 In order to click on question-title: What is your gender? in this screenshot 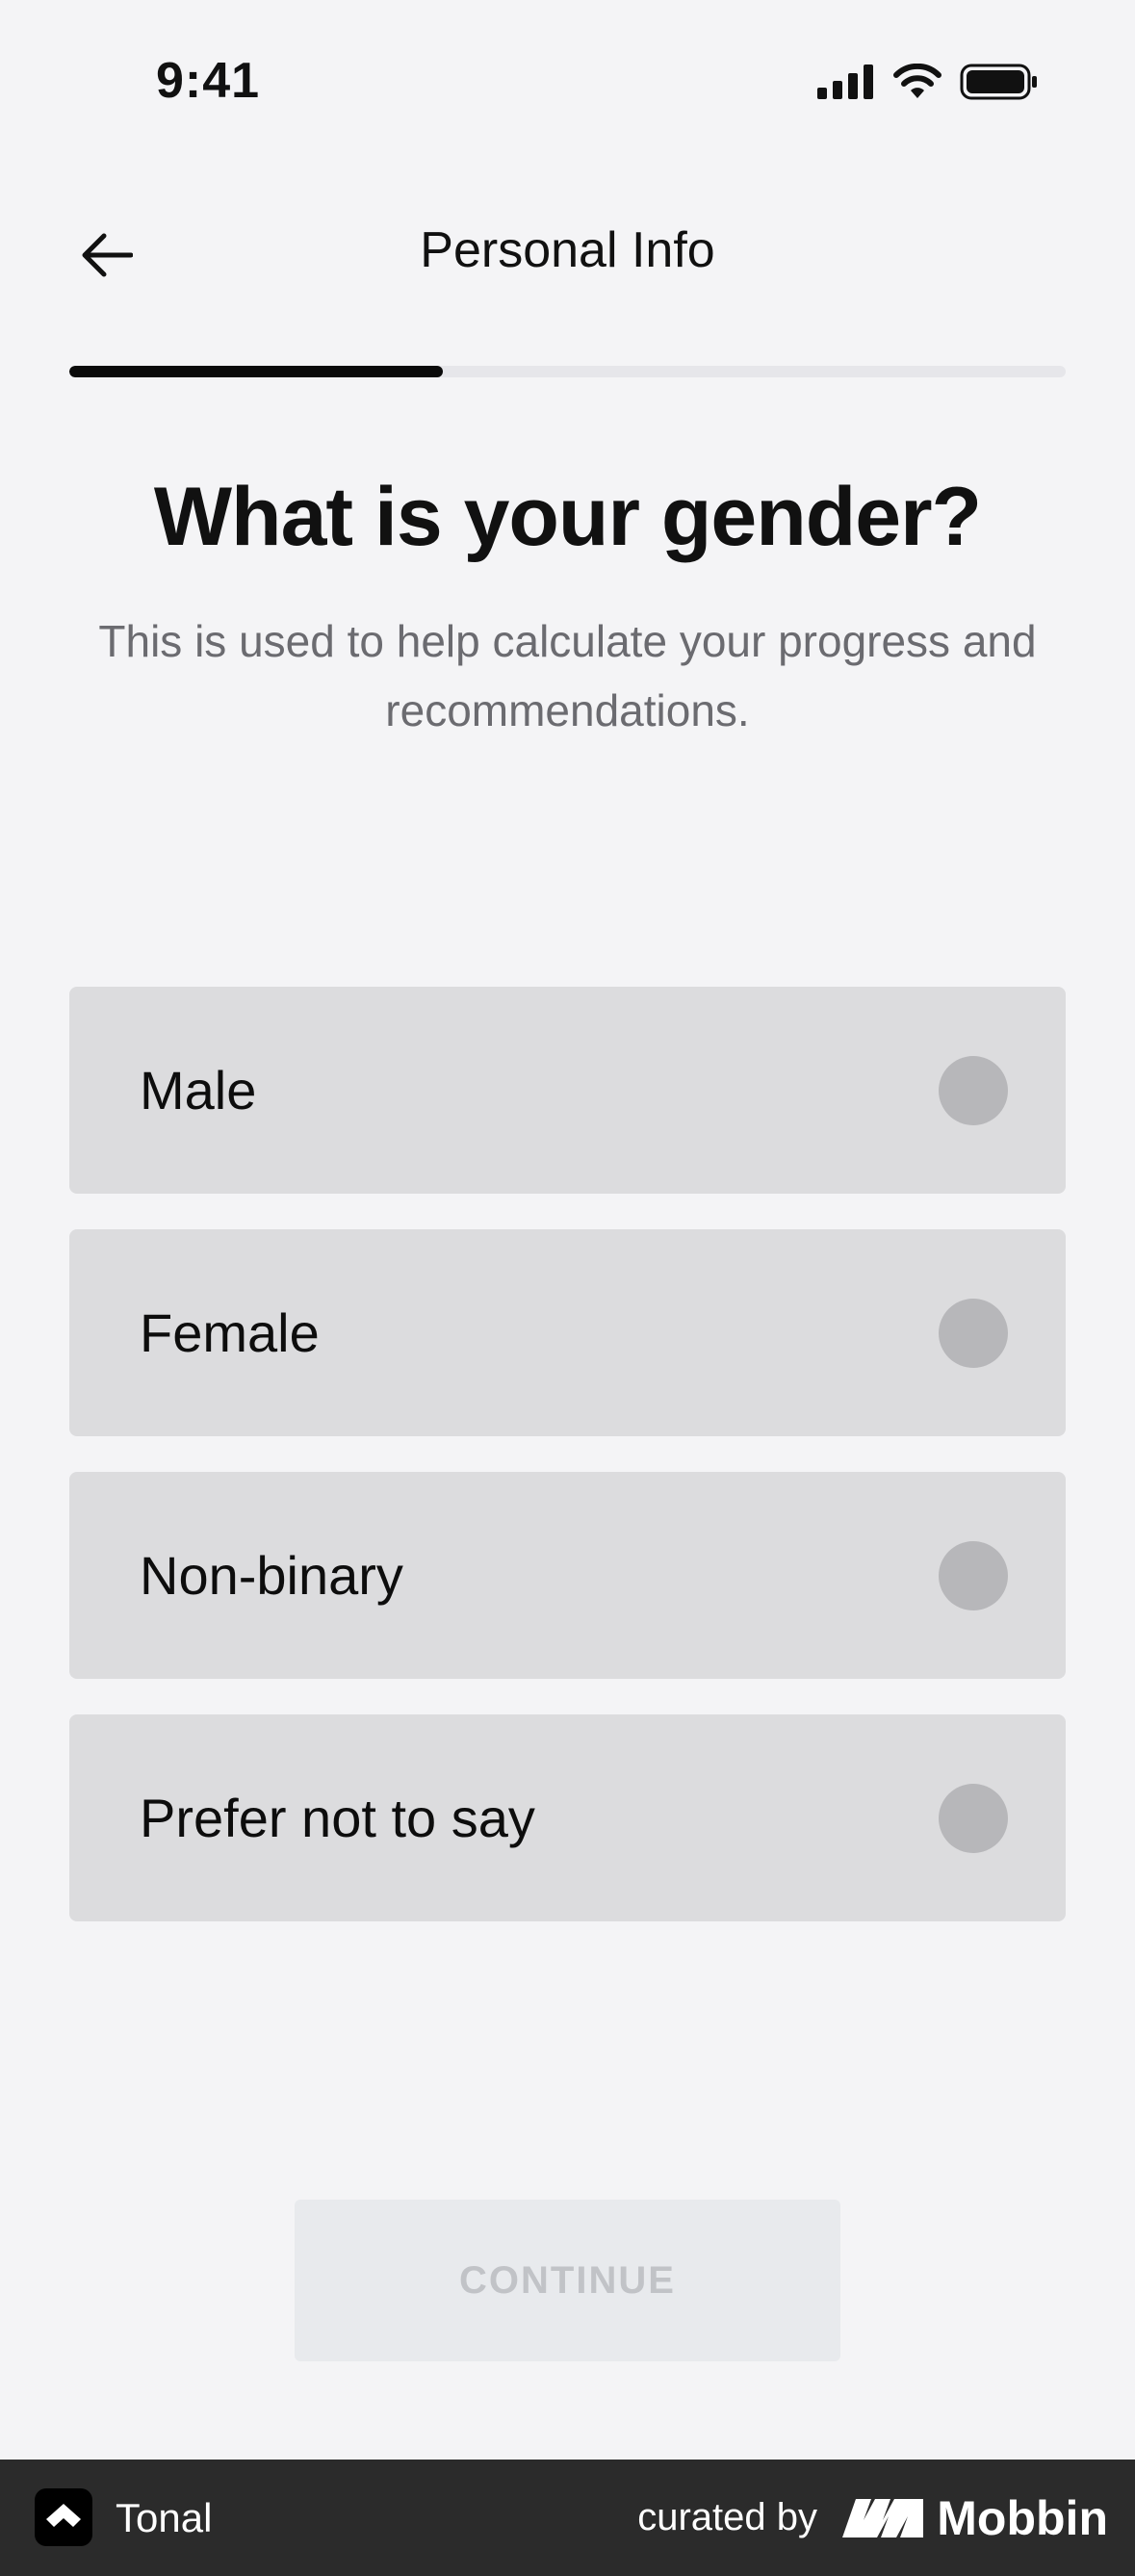, I will do `click(567, 517)`.